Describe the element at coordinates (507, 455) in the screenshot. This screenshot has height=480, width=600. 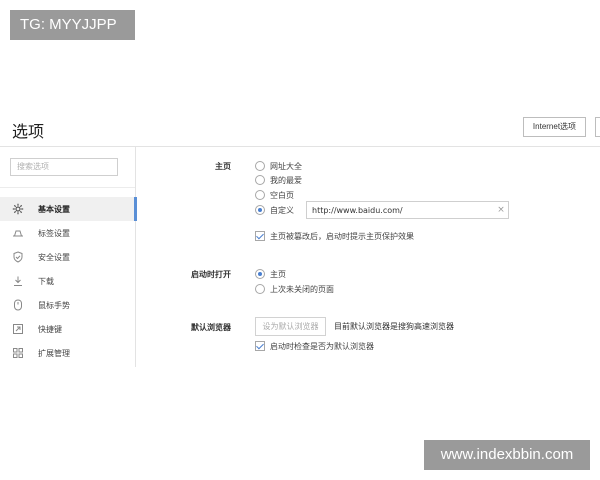
I see `watermark-banner: www.indexbbin.com` at that location.